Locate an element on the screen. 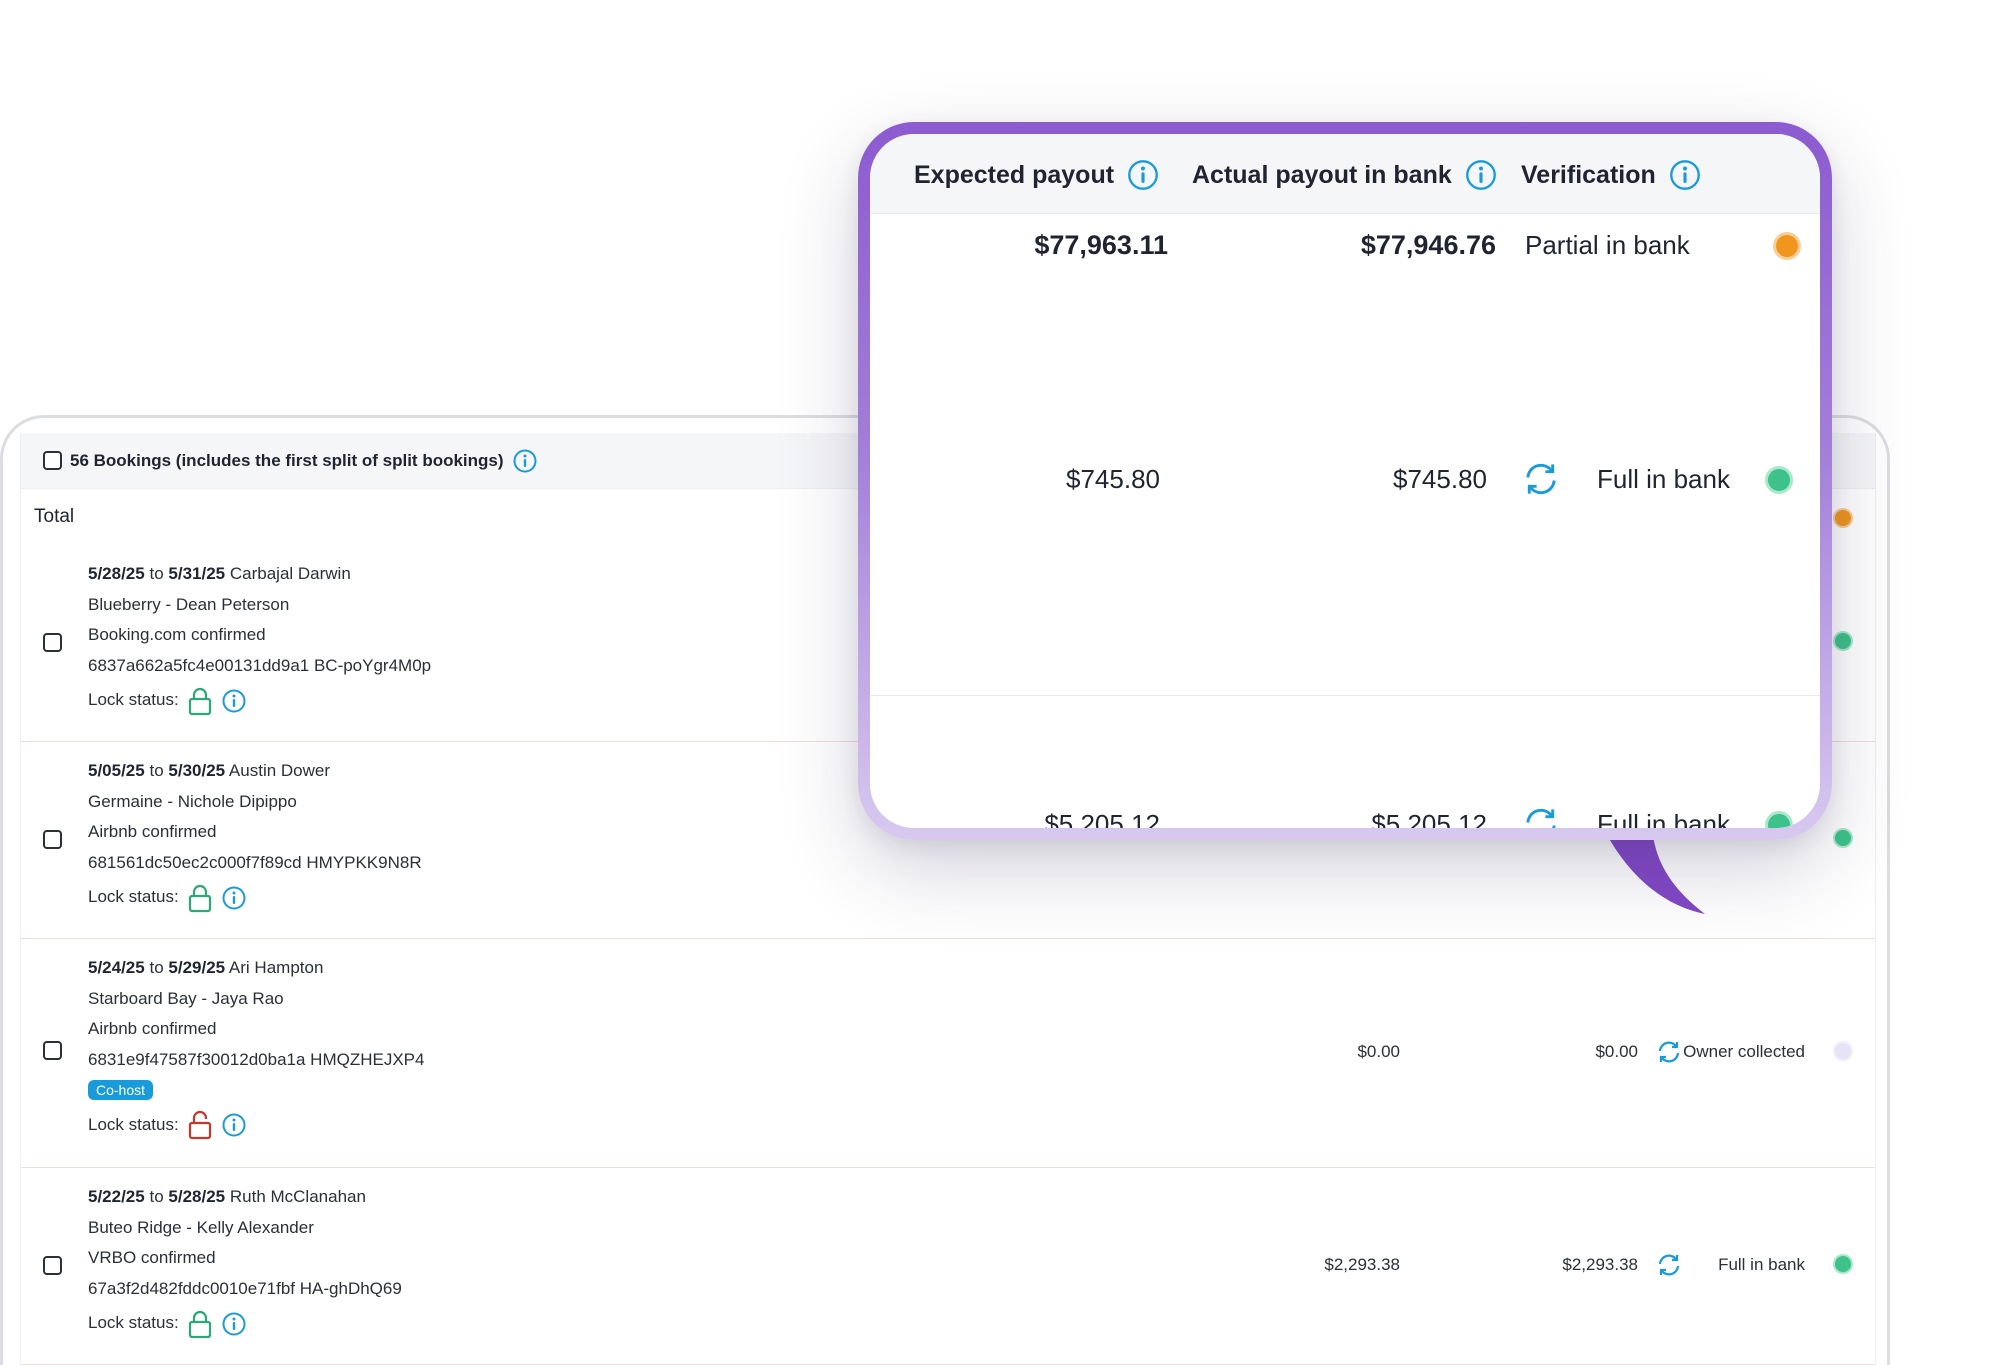  total-status-dot is located at coordinates (1843, 518).